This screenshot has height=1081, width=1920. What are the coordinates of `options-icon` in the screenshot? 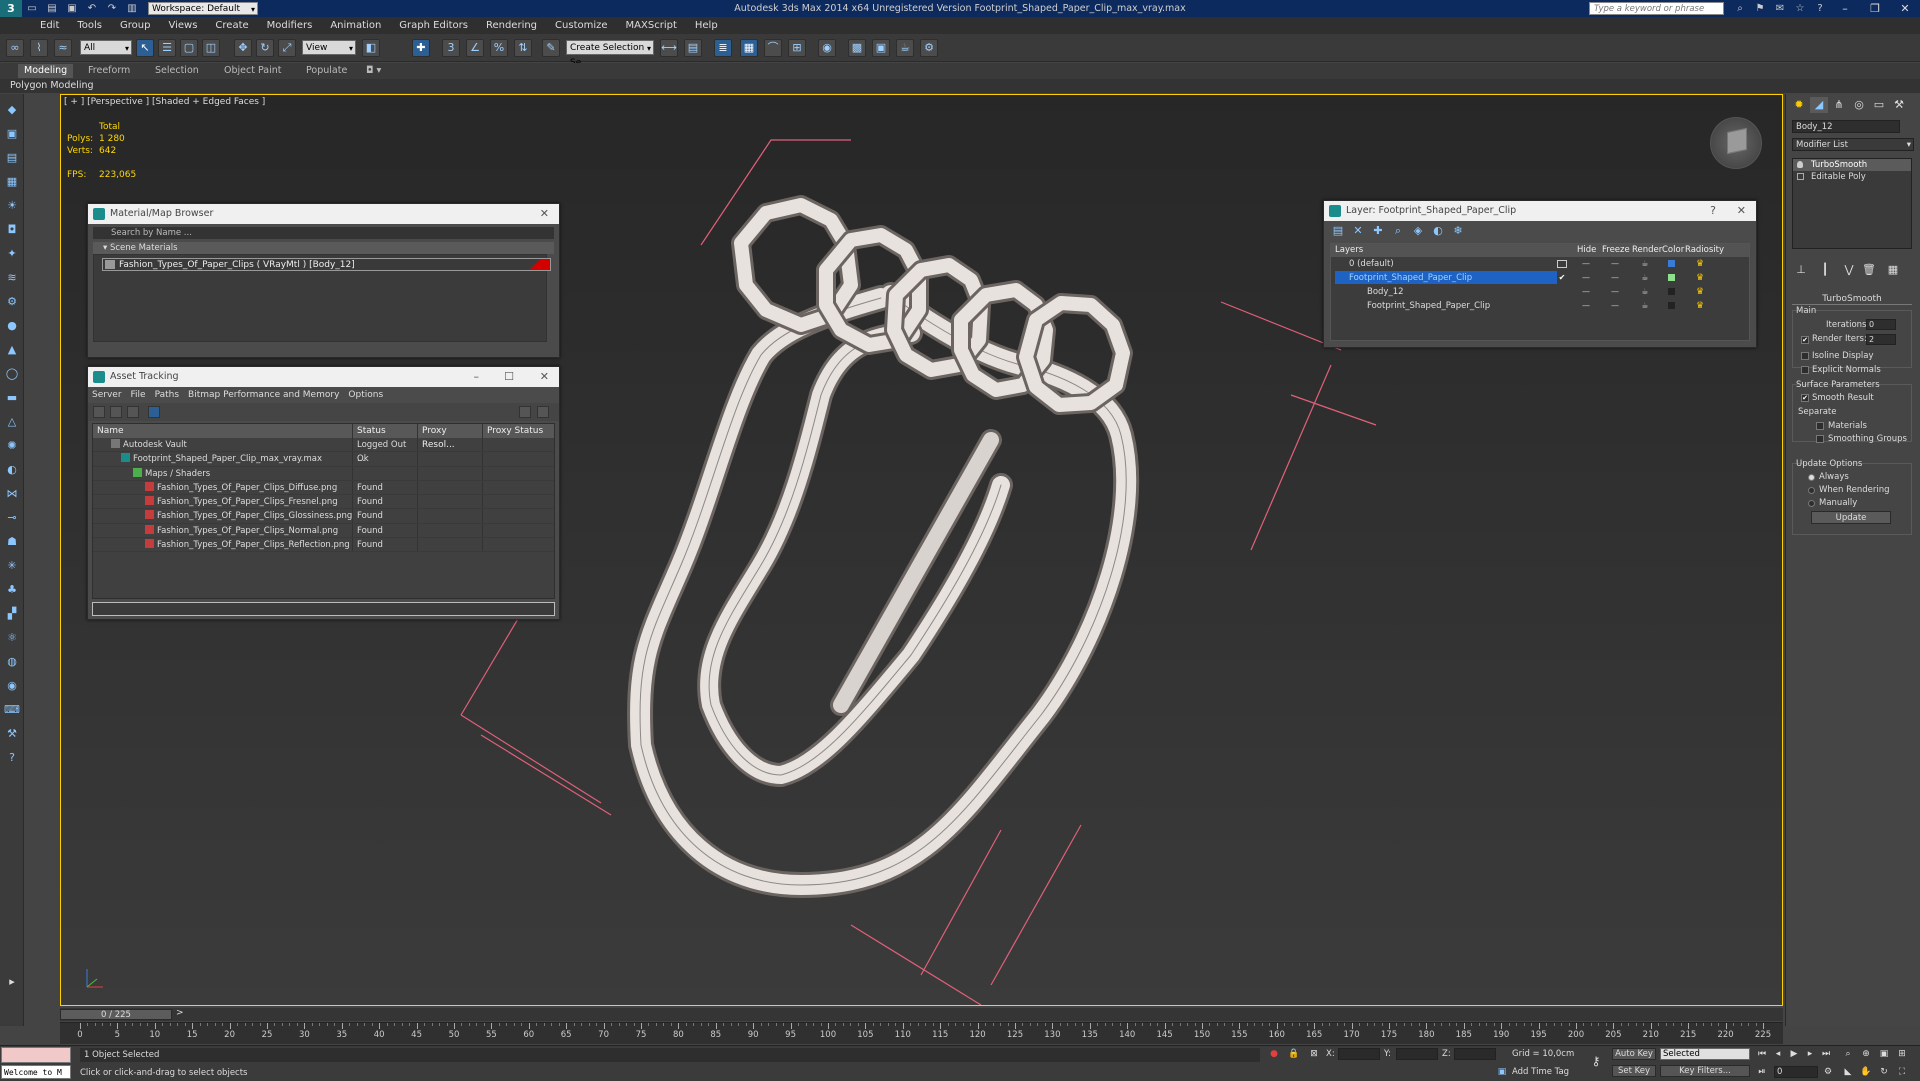 It's located at (543, 412).